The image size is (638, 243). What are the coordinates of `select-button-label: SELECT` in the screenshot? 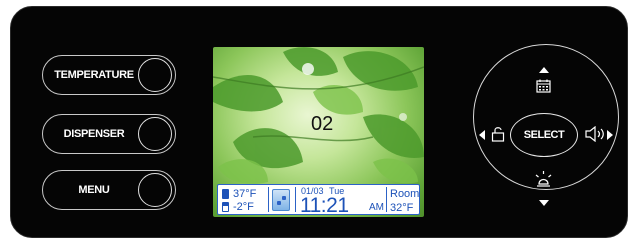 It's located at (544, 135).